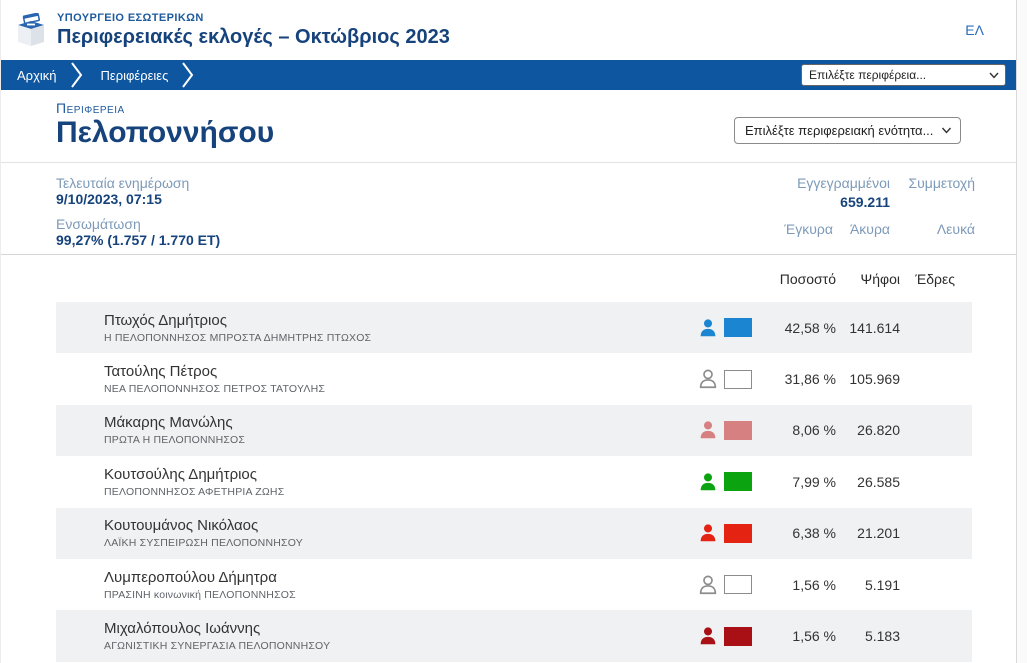 The height and width of the screenshot is (663, 1027). I want to click on region-name: Πελοποννήσου, so click(165, 132).